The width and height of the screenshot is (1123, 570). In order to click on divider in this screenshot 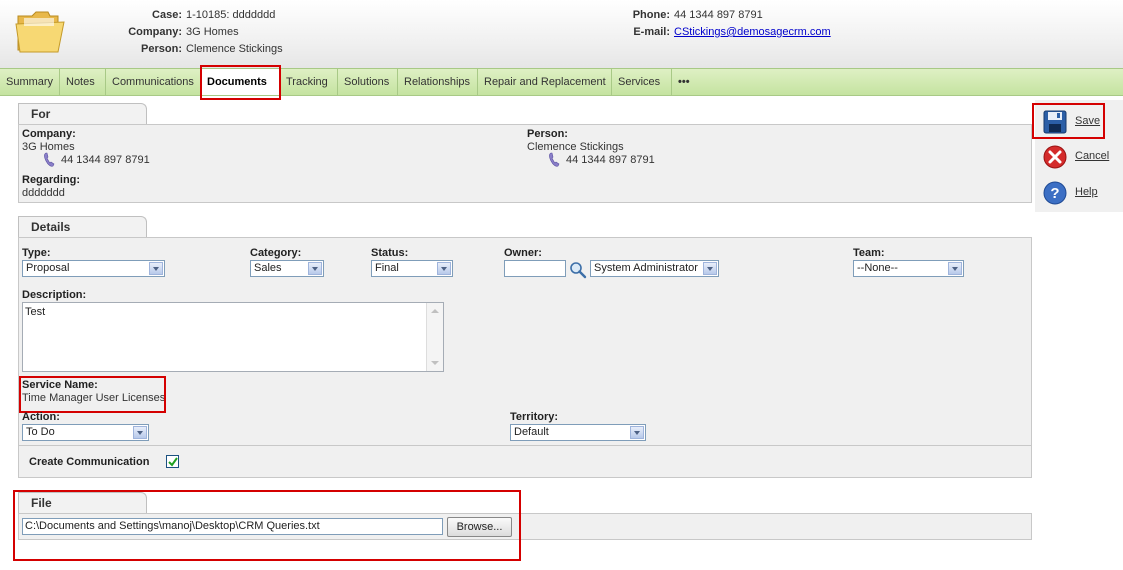, I will do `click(525, 445)`.